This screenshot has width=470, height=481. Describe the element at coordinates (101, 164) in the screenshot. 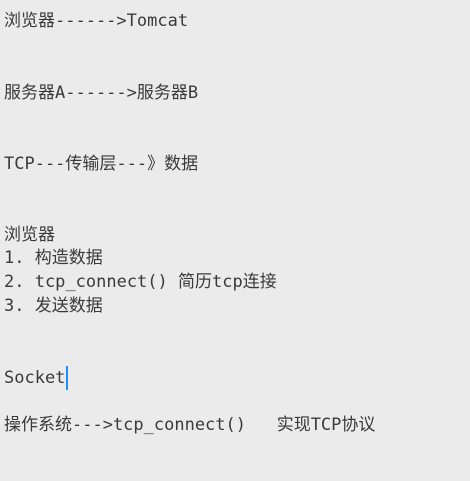

I see `text-line: TCP---传输层---》数据` at that location.